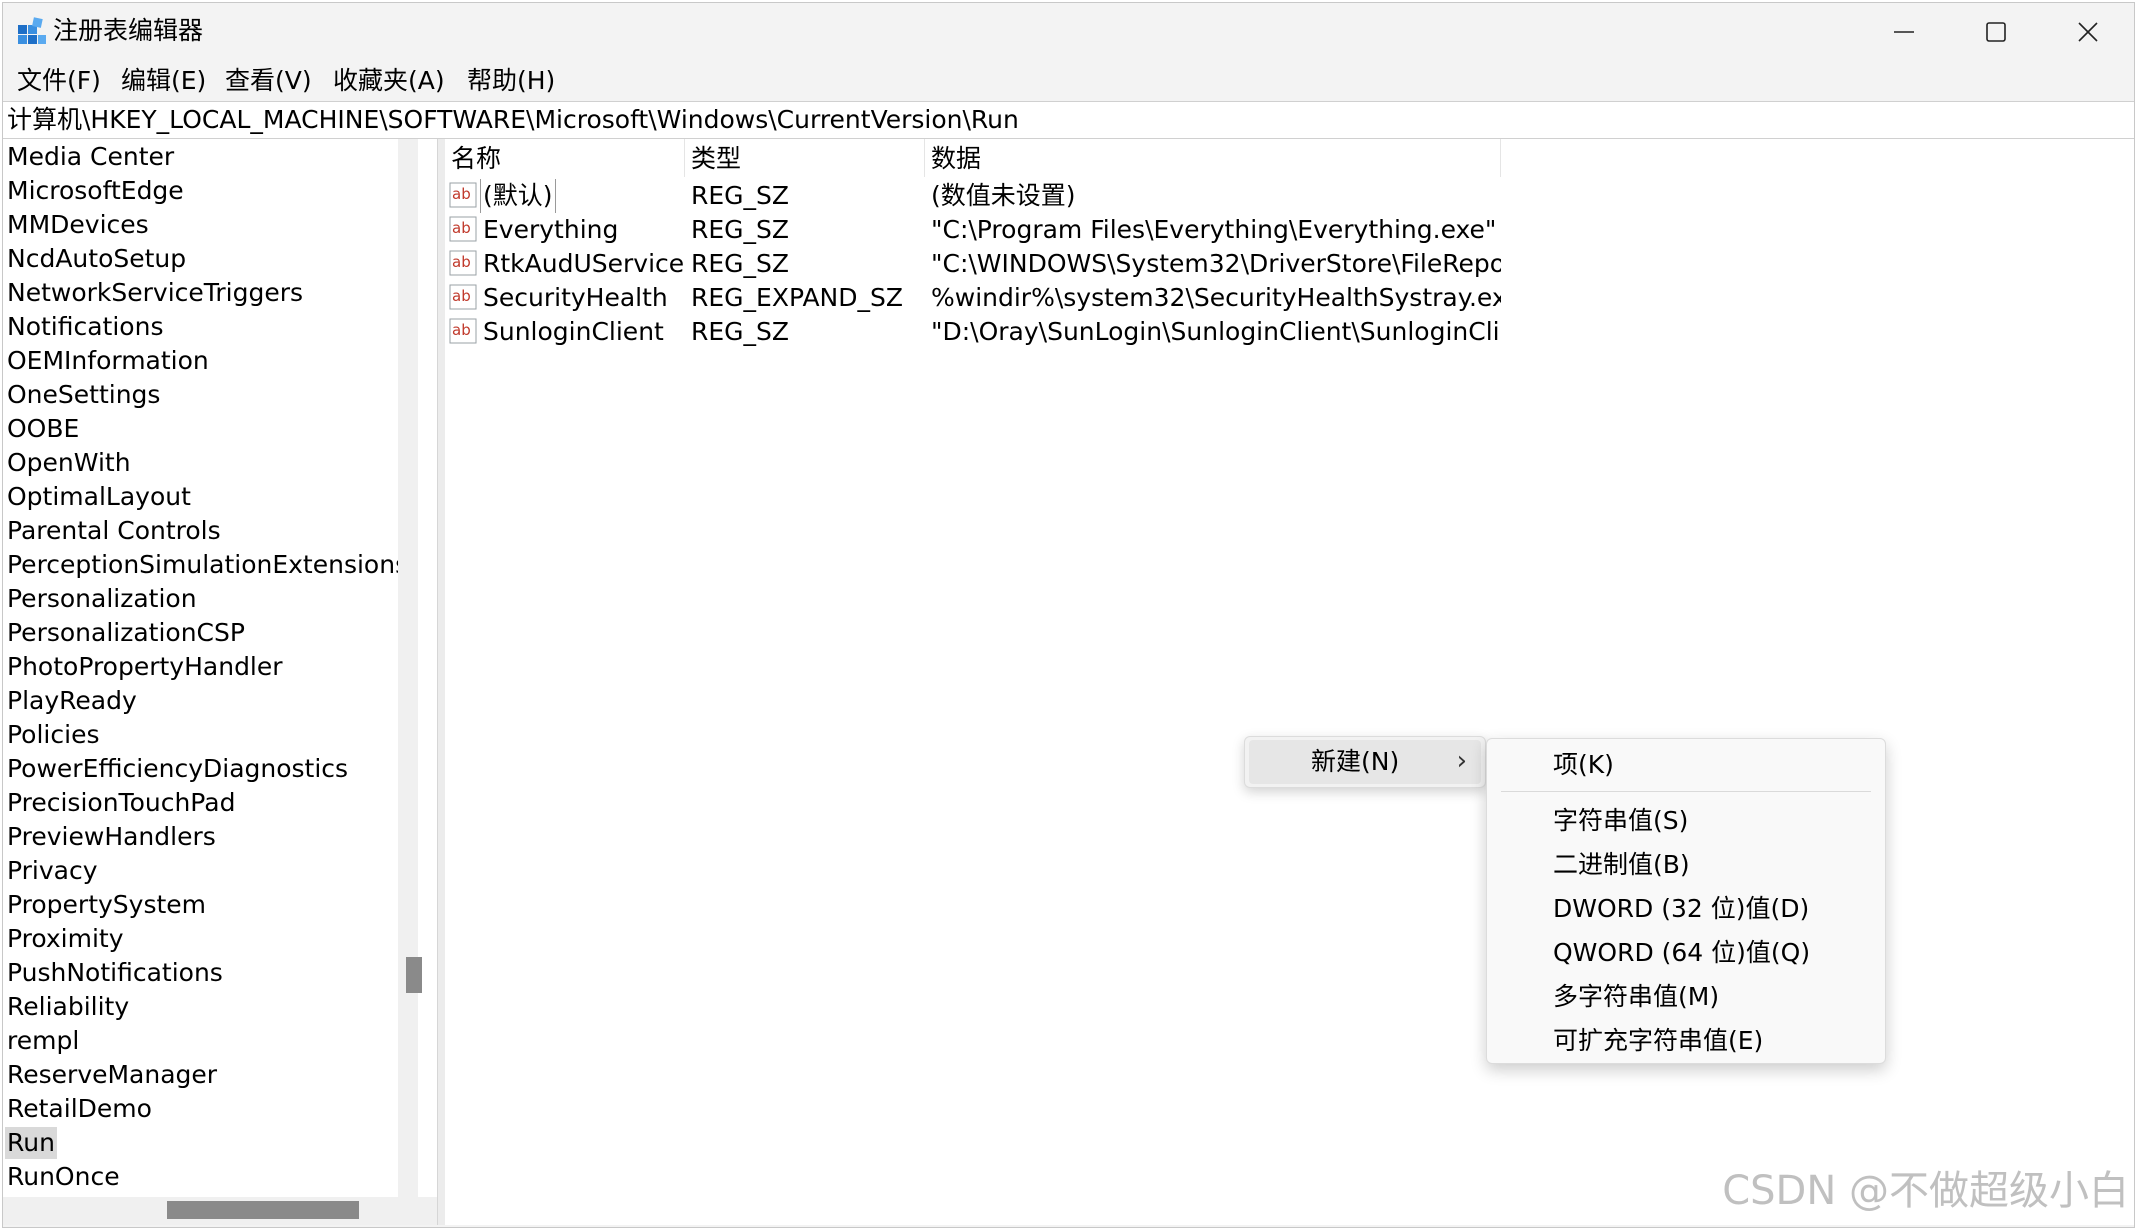 The image size is (2137, 1230). I want to click on tree-item: OptimalLayout, so click(99, 497).